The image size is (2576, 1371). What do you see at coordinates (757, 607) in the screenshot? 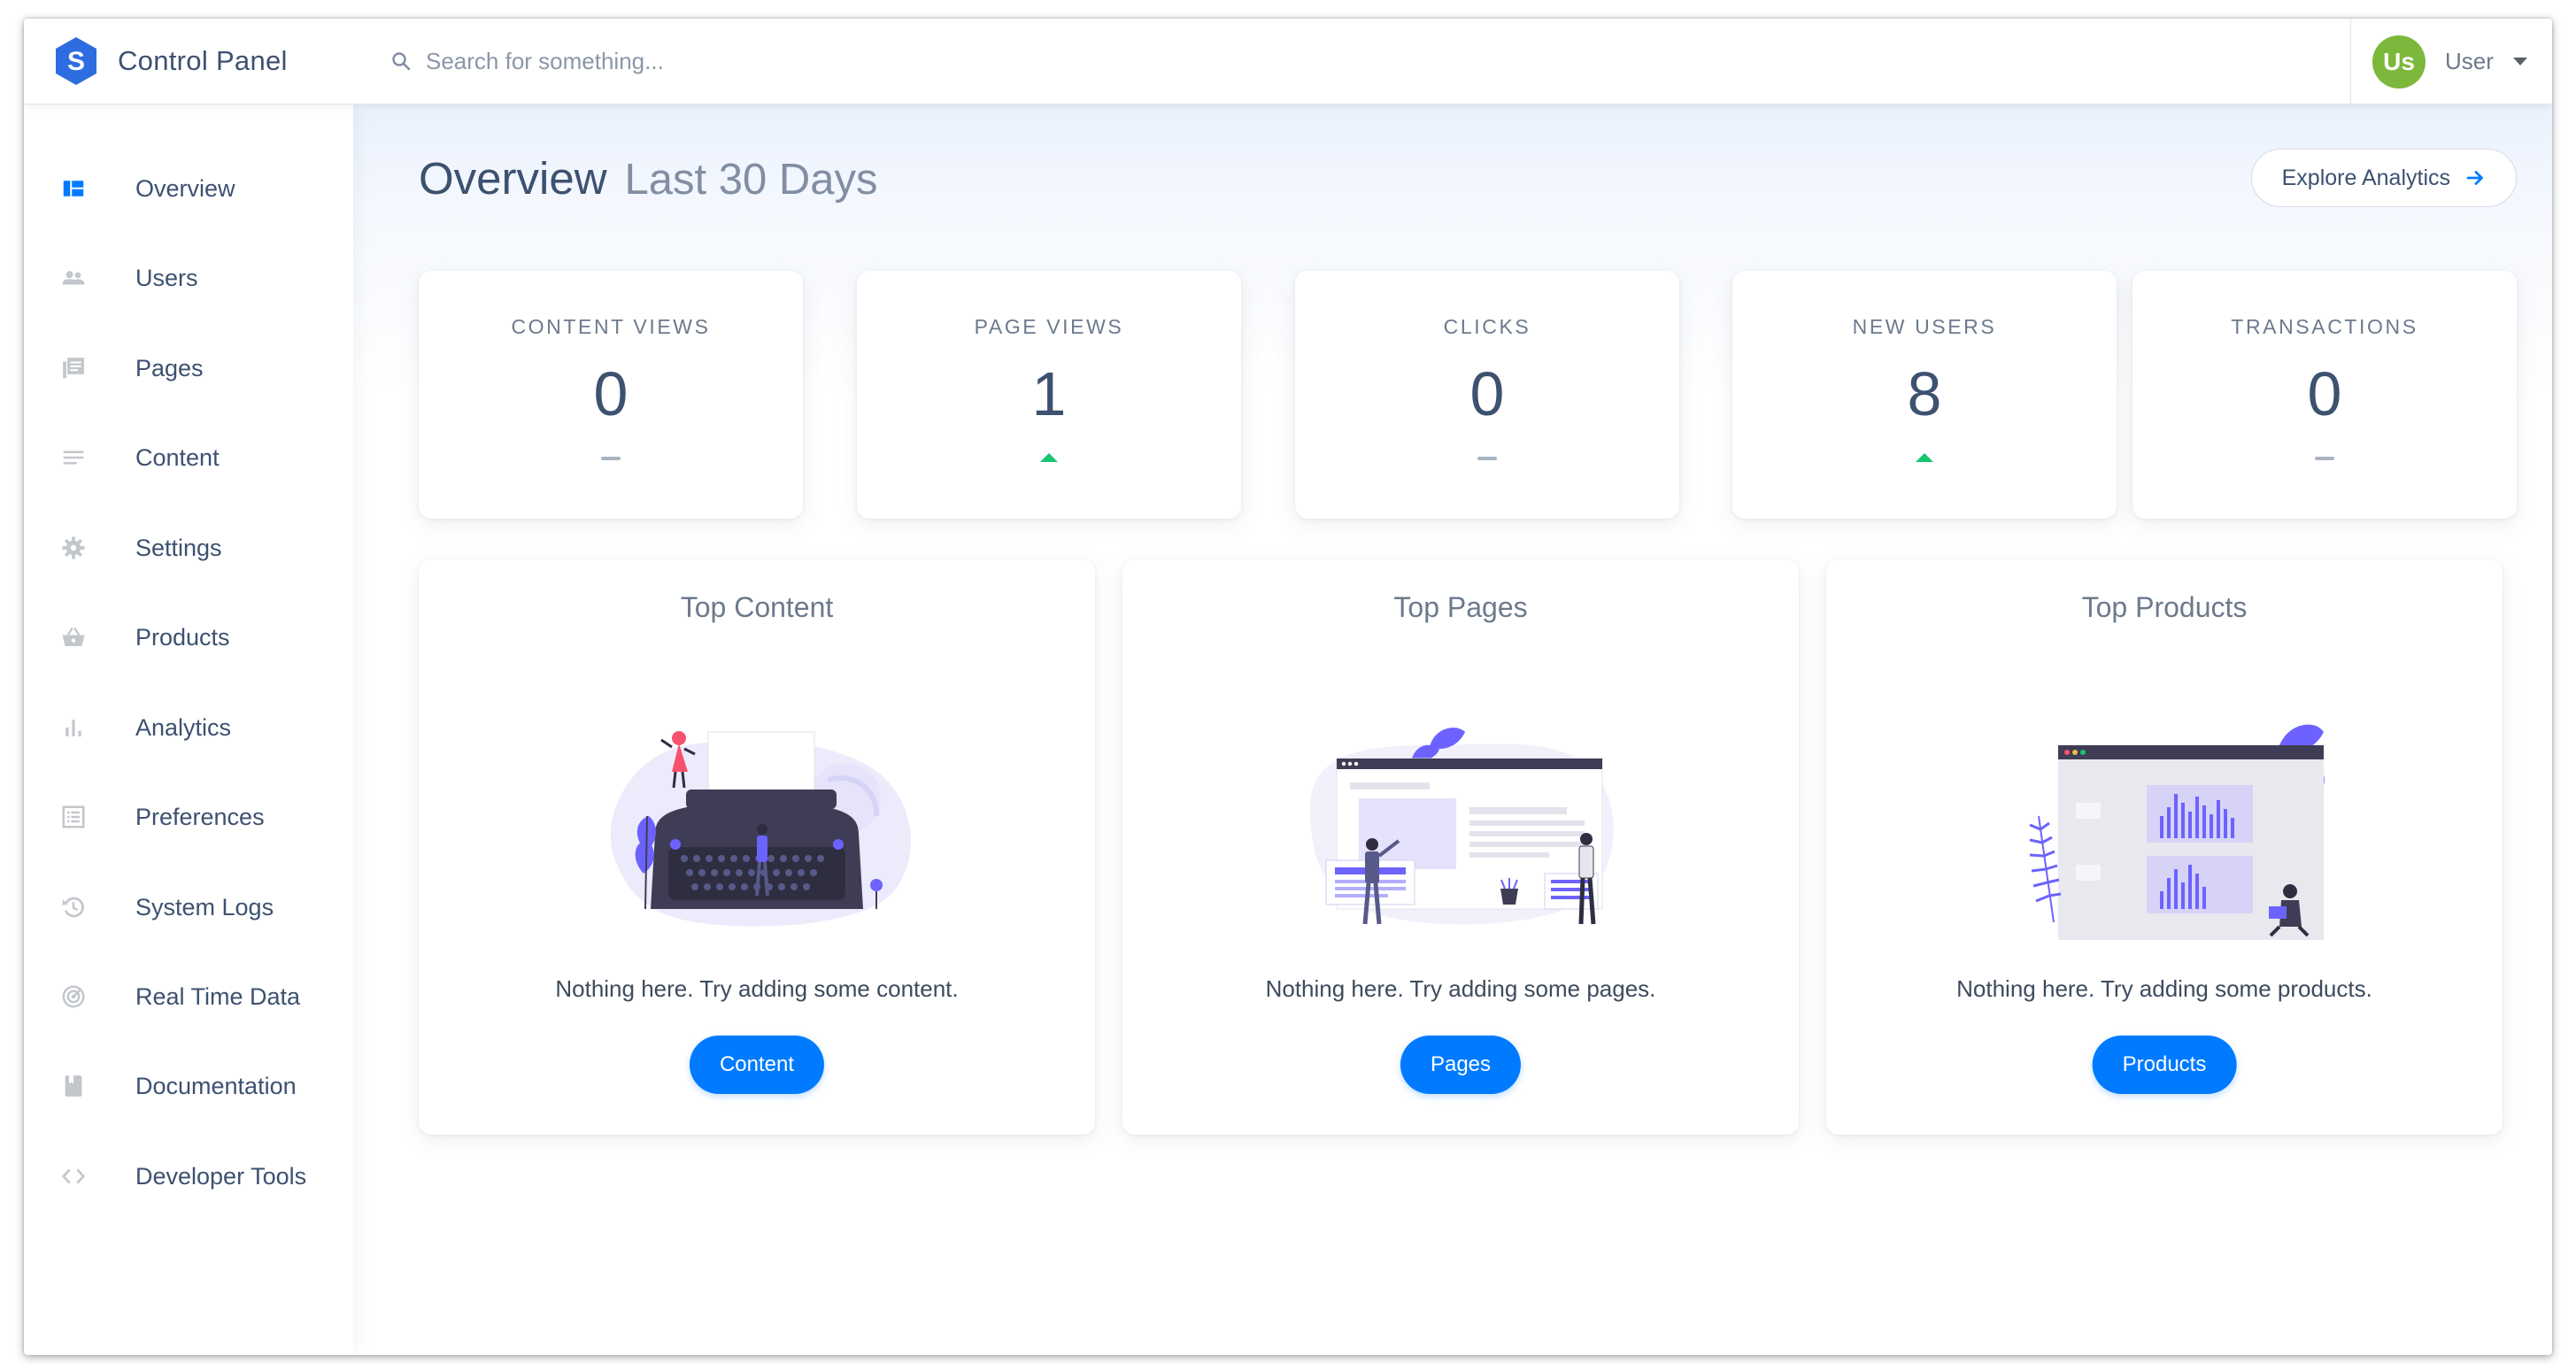
I see `panel-title: Top Content` at bounding box center [757, 607].